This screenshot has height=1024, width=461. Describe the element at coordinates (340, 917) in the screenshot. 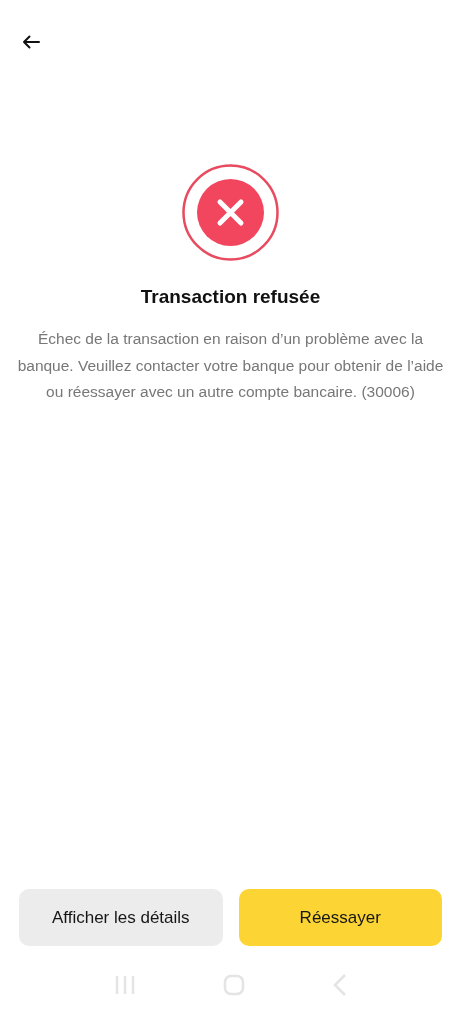

I see `retry-button: Réessayer` at that location.